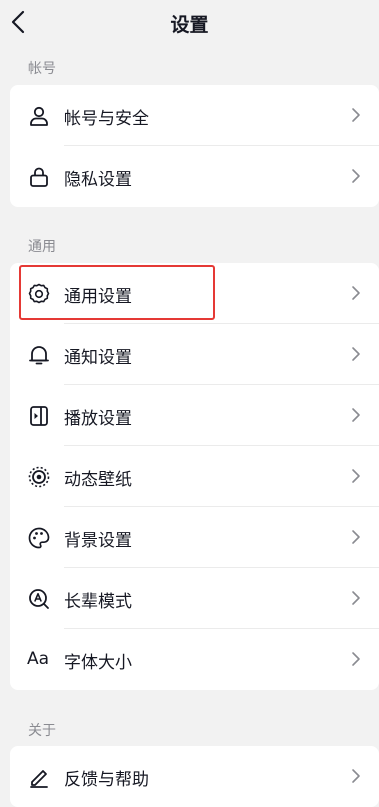 The width and height of the screenshot is (379, 807). I want to click on page-title: 设置, so click(189, 25).